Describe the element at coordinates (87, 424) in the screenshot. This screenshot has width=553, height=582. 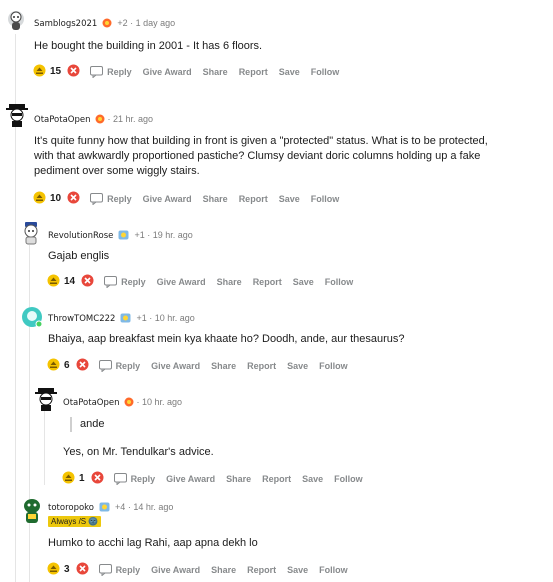
I see `block-quote: ande` at that location.